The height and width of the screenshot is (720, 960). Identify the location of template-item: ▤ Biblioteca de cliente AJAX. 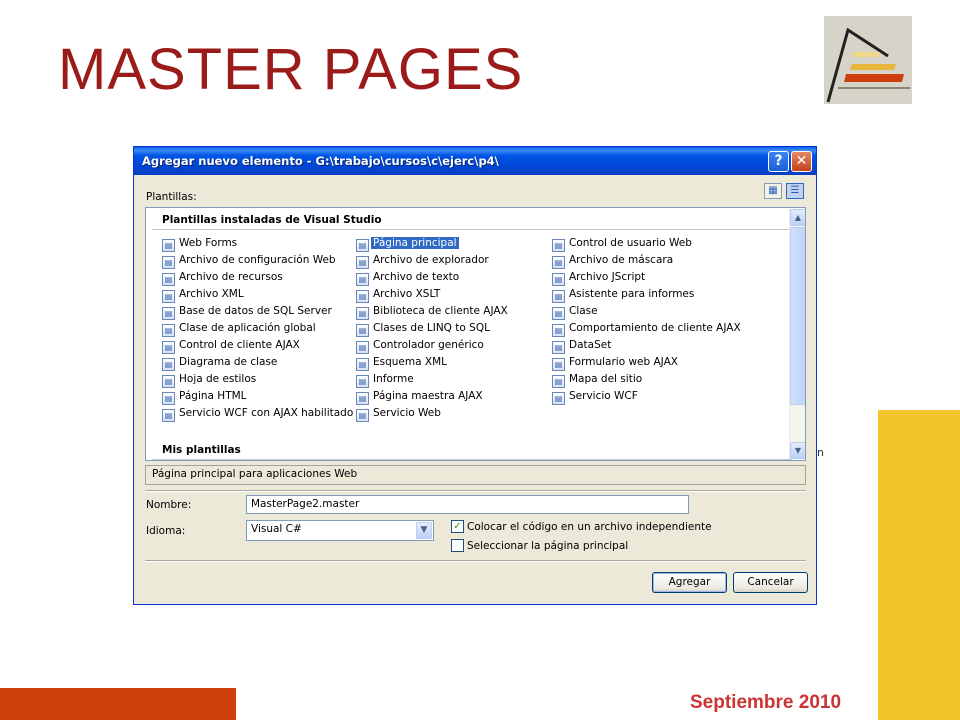
(432, 312).